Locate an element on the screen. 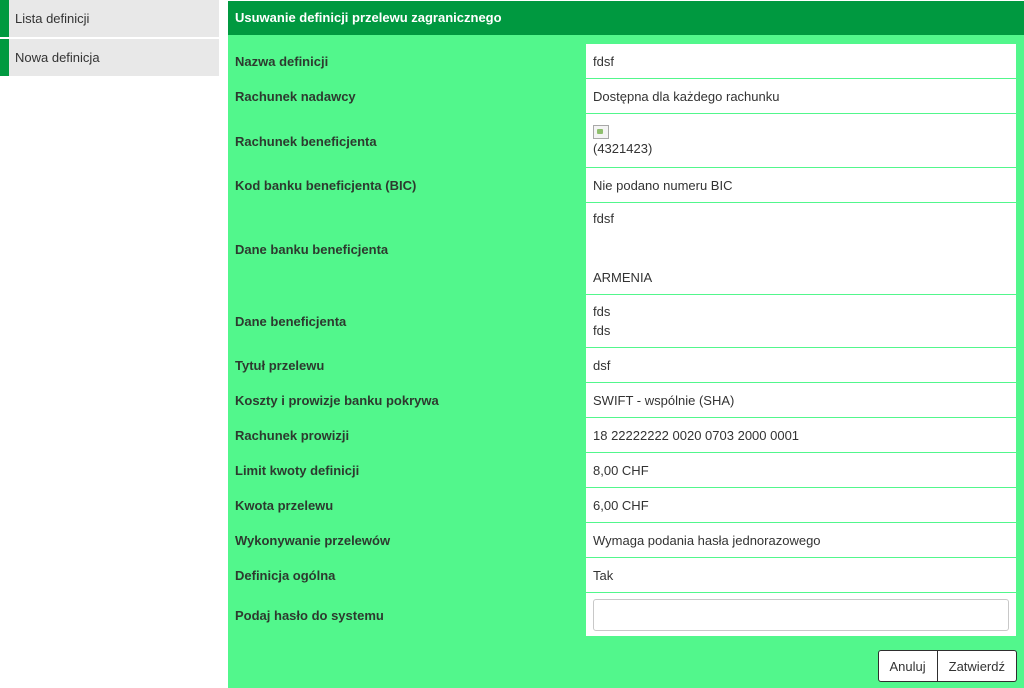  field-value: Dostępna dla każdego rachunku is located at coordinates (801, 96).